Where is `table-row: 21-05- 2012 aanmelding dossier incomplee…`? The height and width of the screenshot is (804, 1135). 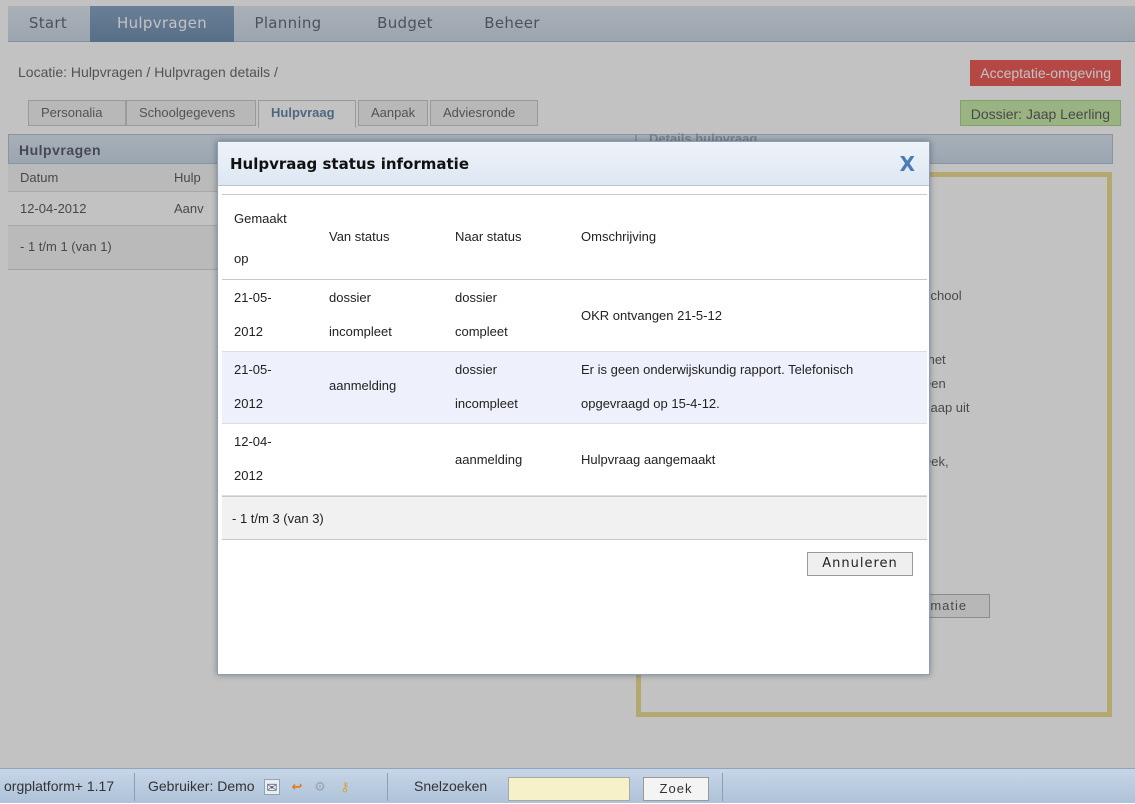
table-row: 21-05- 2012 aanmelding dossier incomplee… is located at coordinates (574, 388).